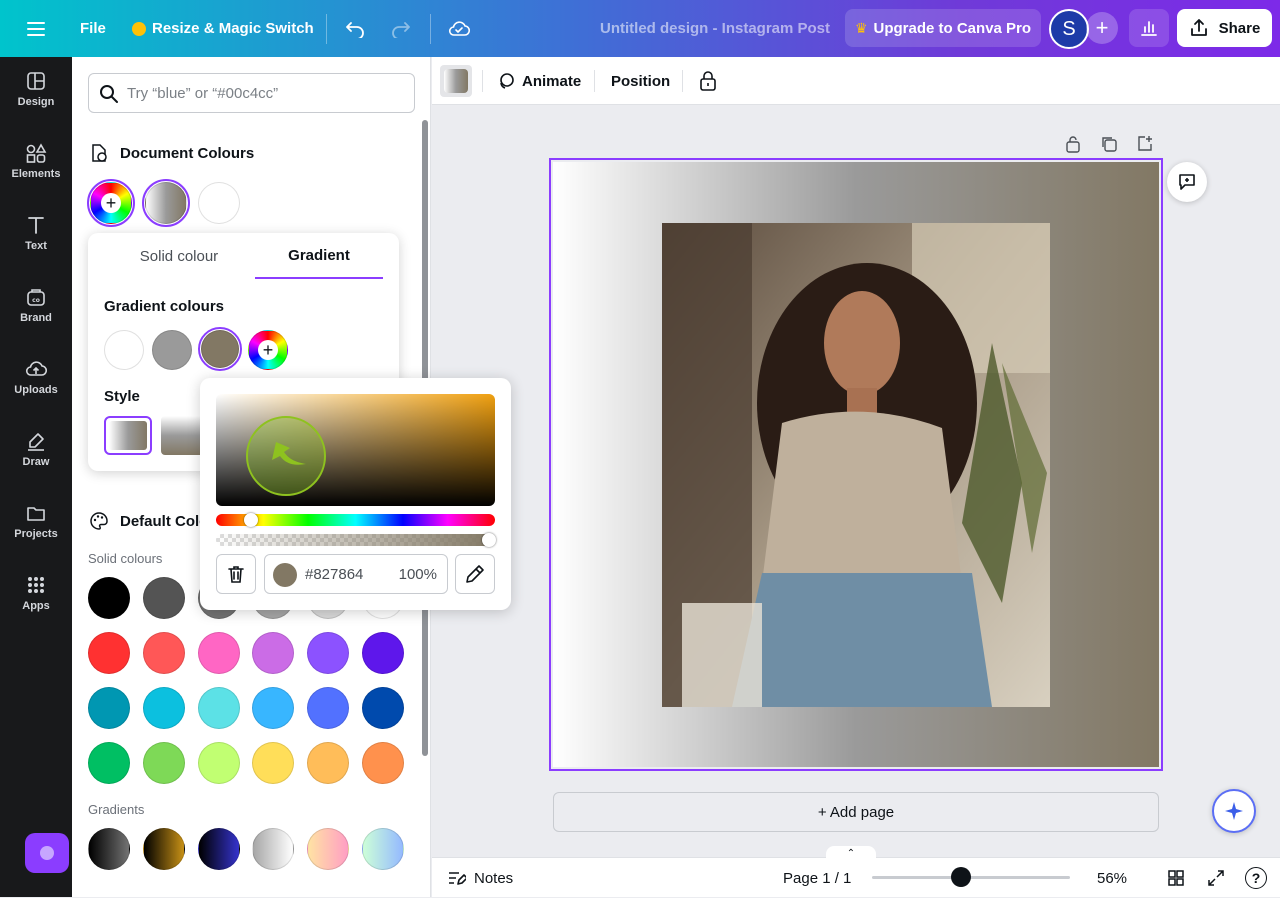  What do you see at coordinates (1256, 878) in the screenshot?
I see `help-icon: ?` at bounding box center [1256, 878].